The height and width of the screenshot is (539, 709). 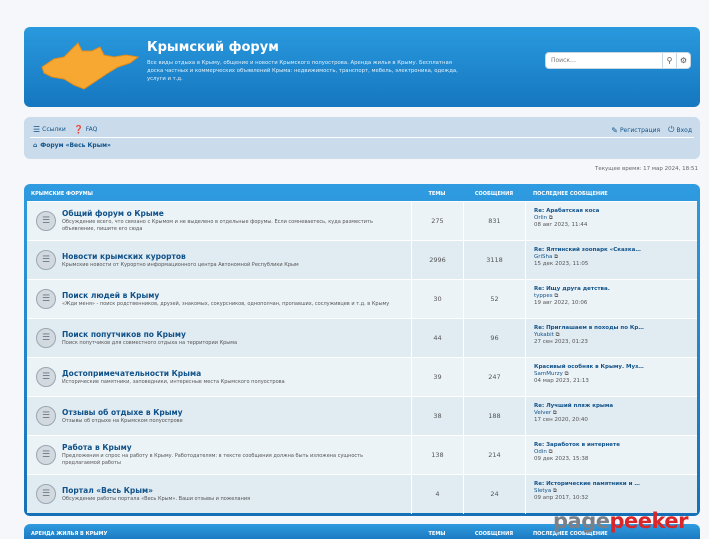 I want to click on nav-divider, so click(x=362, y=137).